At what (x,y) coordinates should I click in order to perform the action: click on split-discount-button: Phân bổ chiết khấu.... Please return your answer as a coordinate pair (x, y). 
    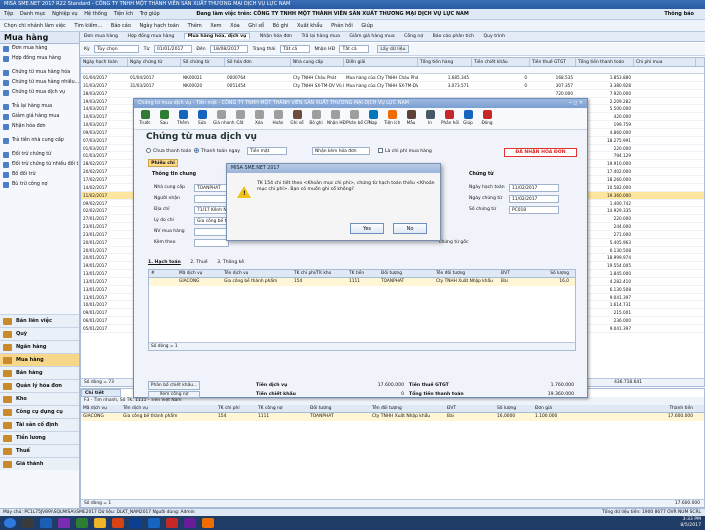
    Looking at the image, I should click on (174, 385).